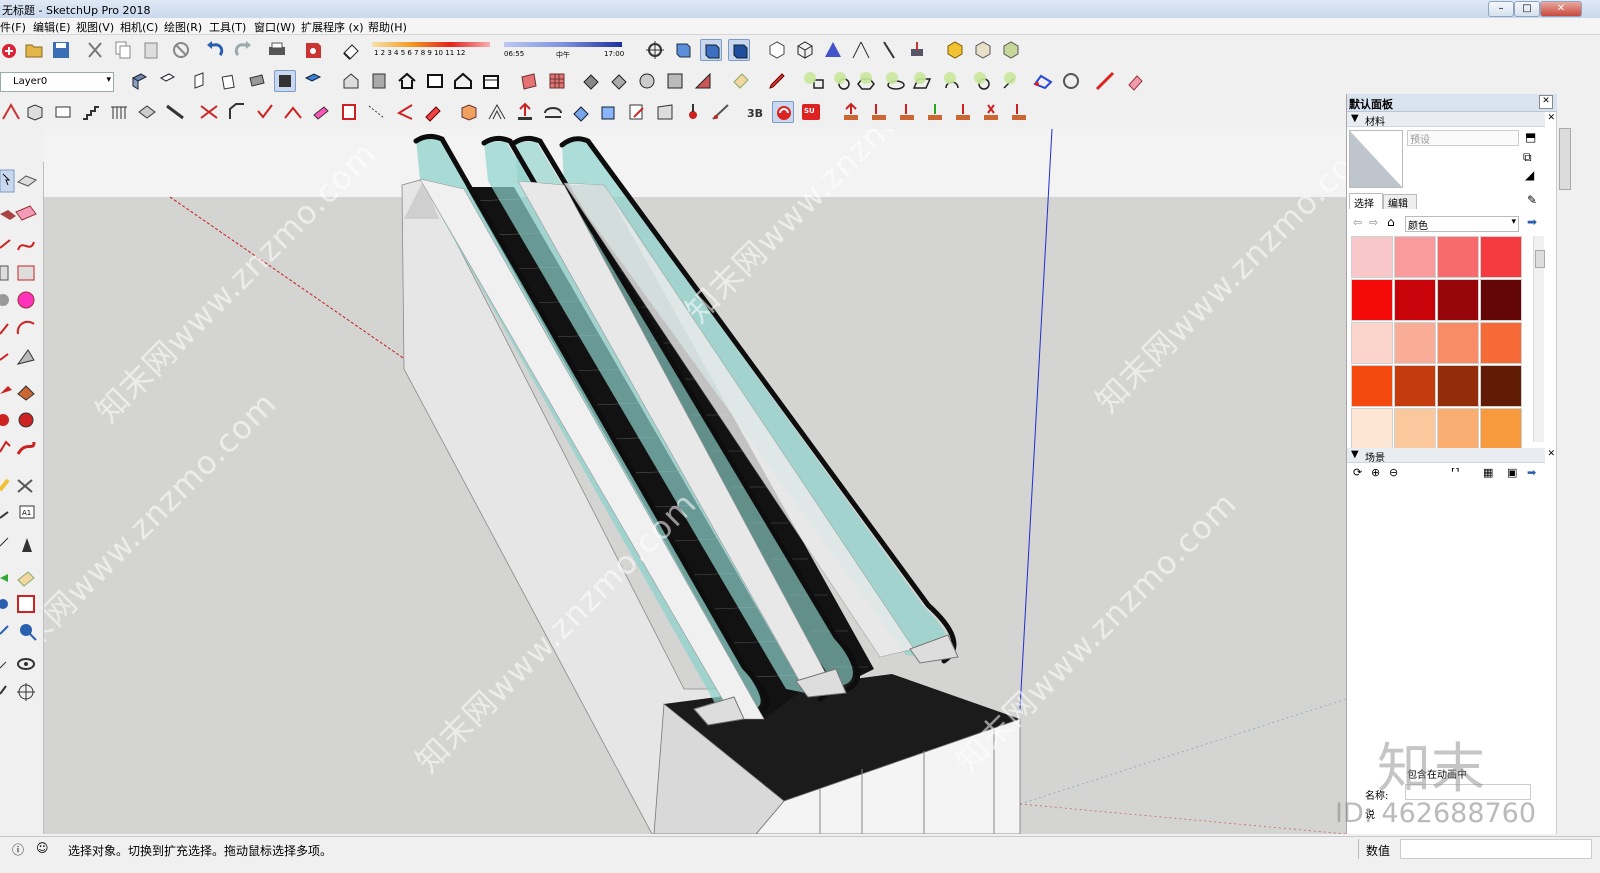 The image size is (1600, 873). What do you see at coordinates (1357, 222) in the screenshot?
I see `back-icon: ⇦` at bounding box center [1357, 222].